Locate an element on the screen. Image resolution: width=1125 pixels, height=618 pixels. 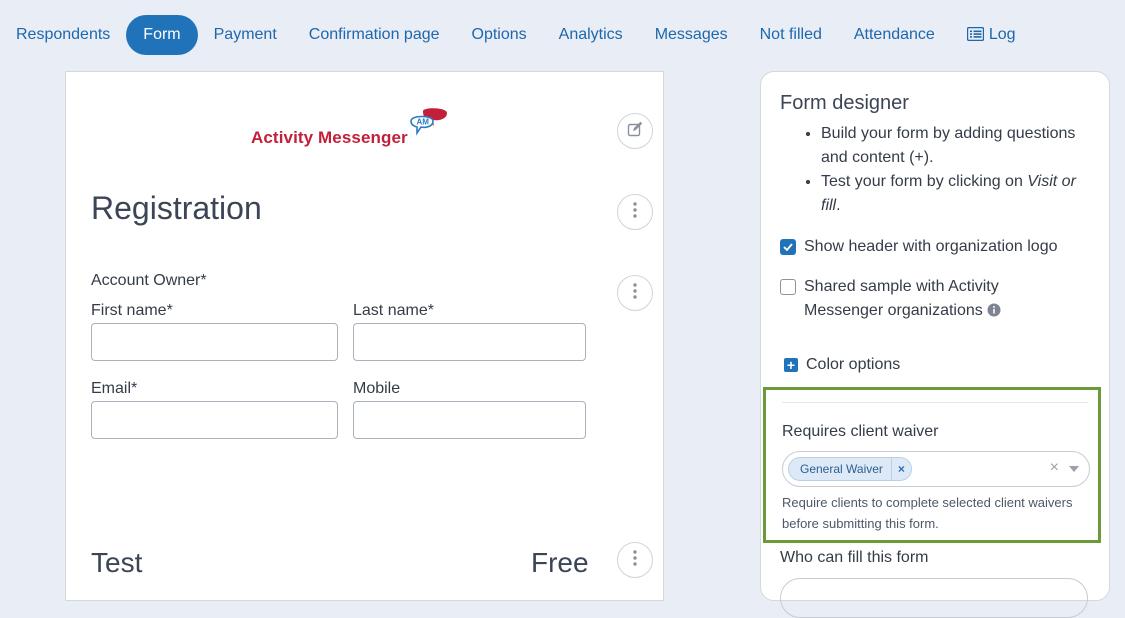
color-options-toggle: + Color options is located at coordinates (842, 365).